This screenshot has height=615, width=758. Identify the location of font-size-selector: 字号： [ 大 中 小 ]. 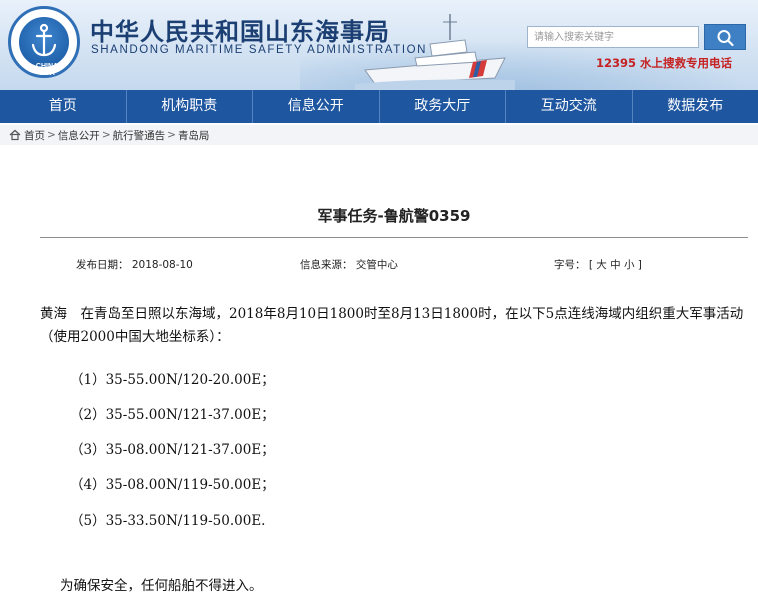
(598, 264).